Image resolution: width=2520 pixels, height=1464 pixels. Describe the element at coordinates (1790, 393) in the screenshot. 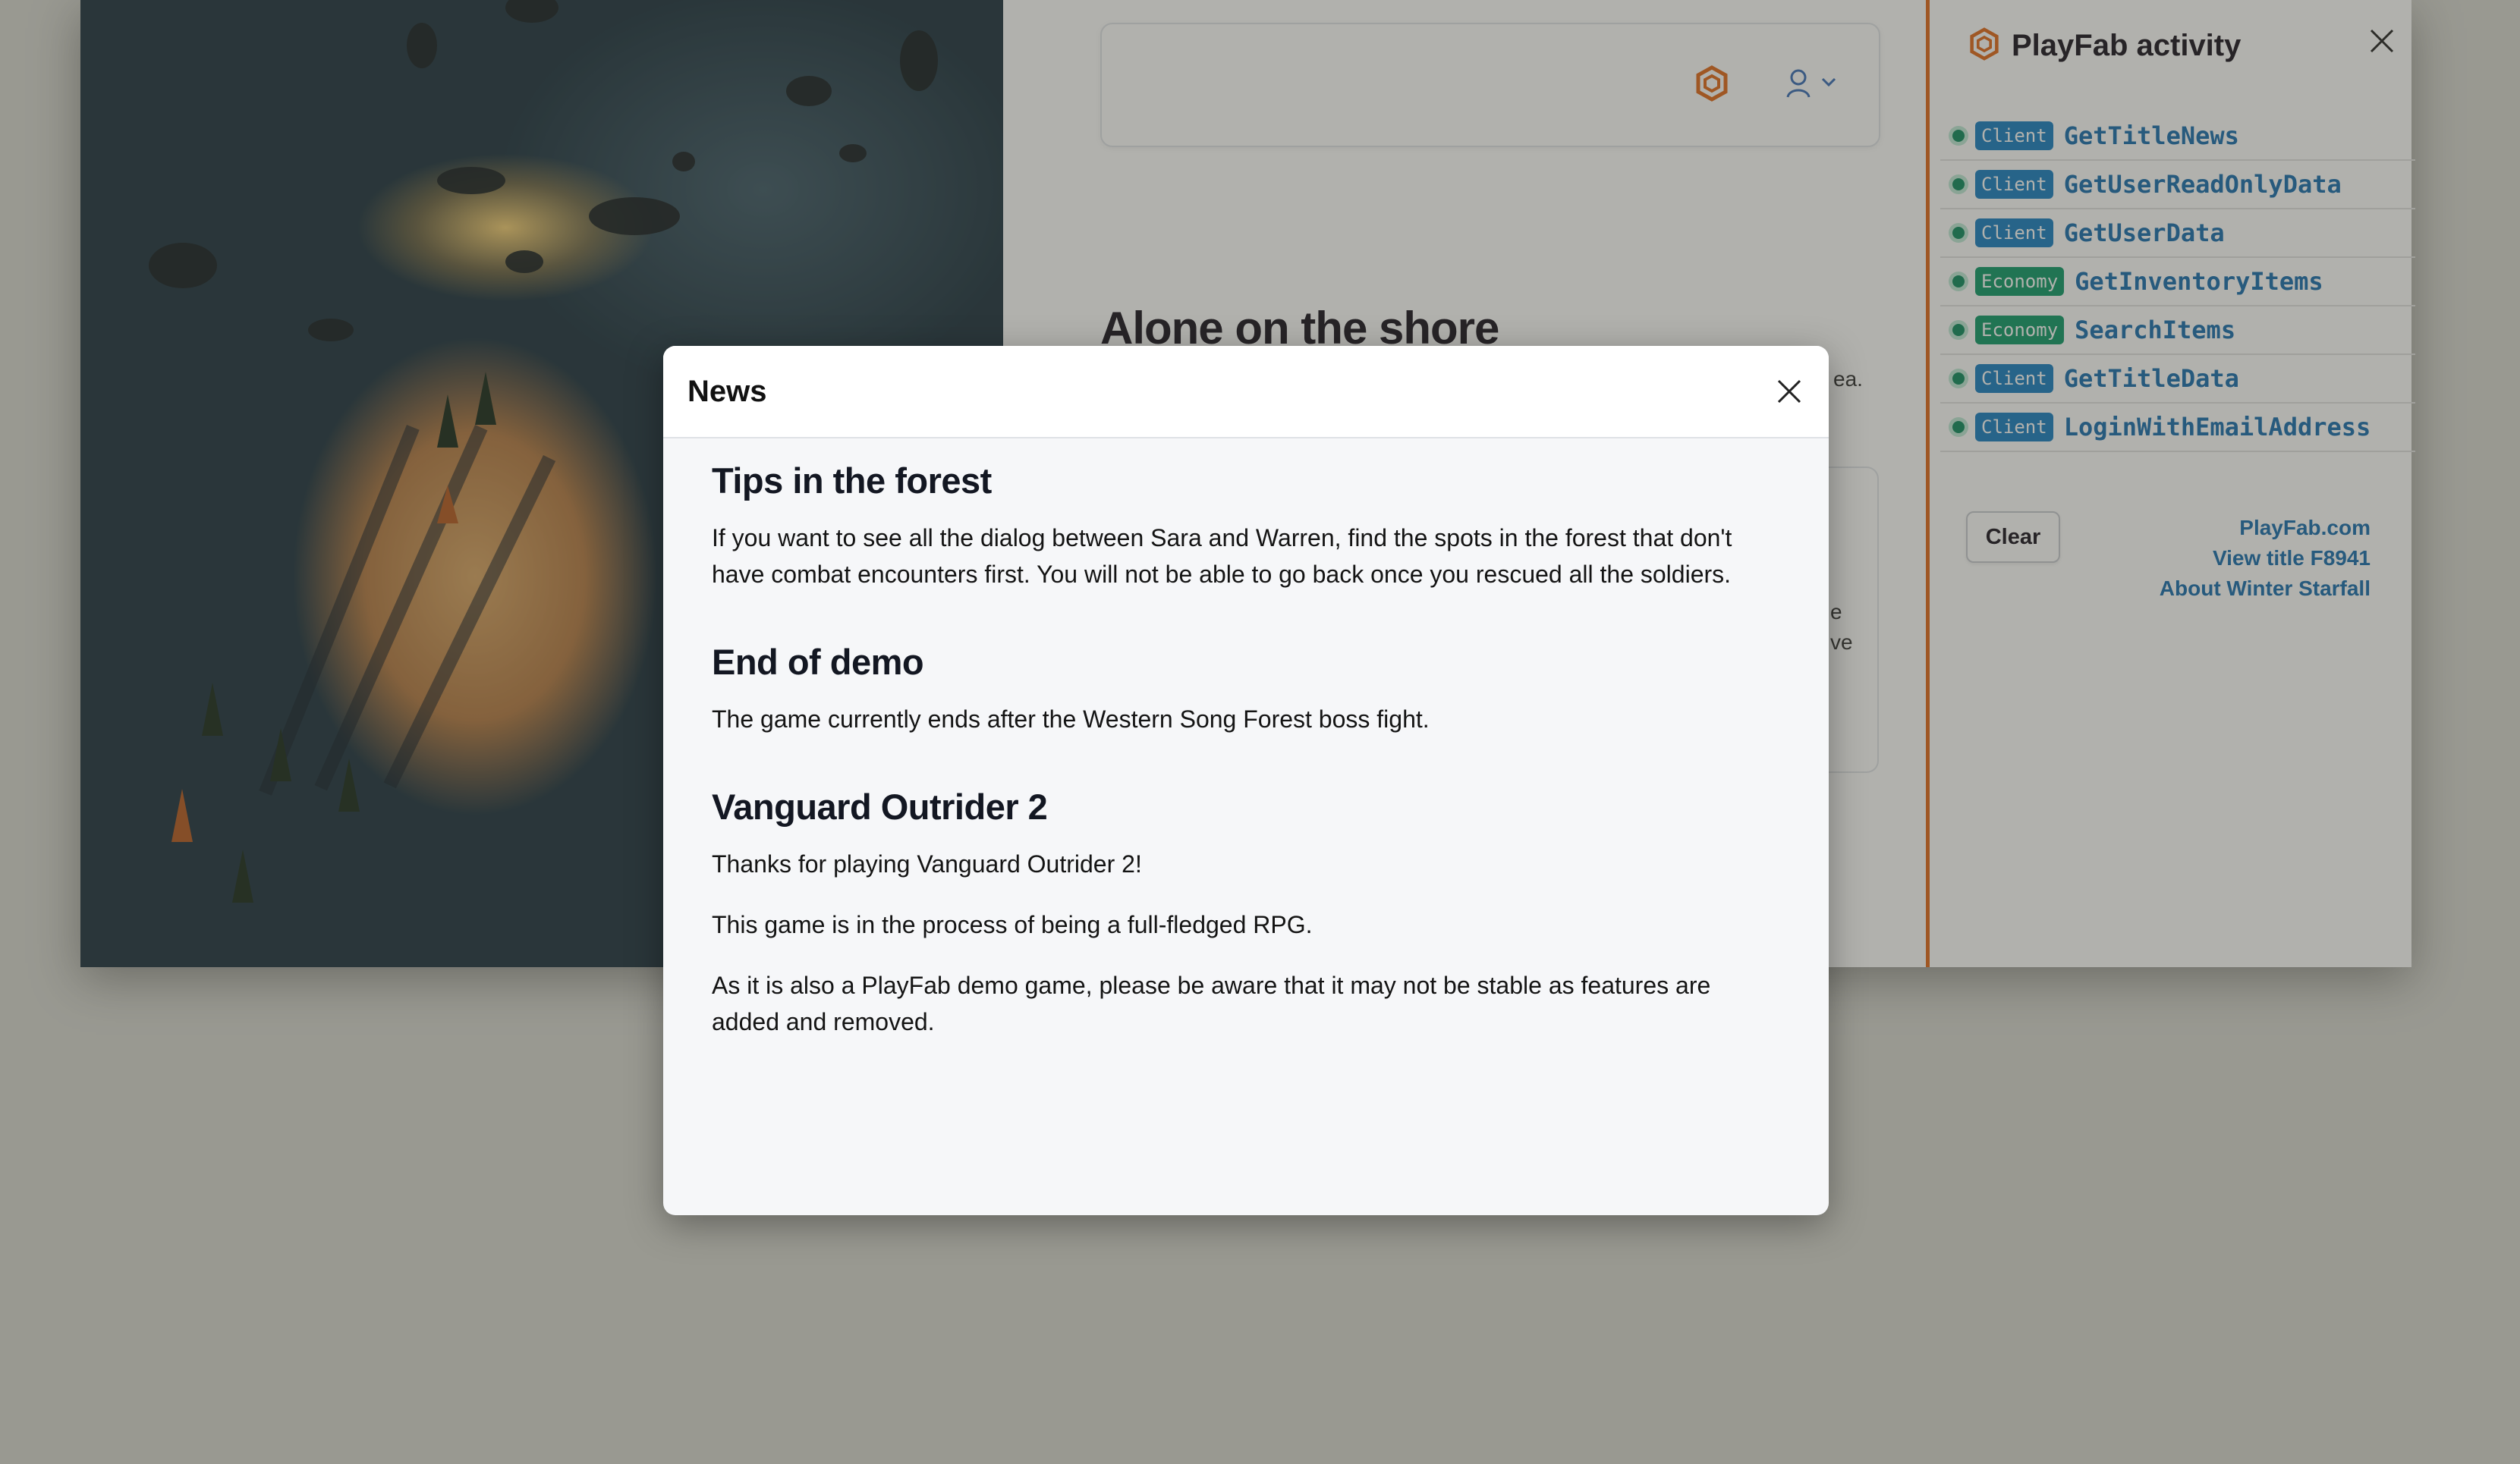

I see `close-icon` at that location.